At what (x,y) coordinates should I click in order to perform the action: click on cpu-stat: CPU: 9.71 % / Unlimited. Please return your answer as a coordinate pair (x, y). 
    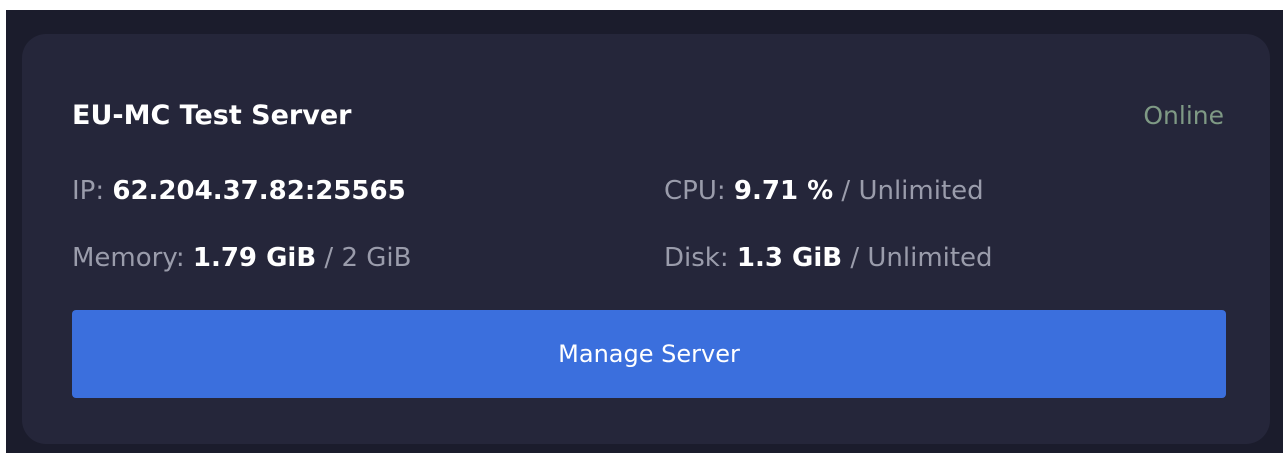
    Looking at the image, I should click on (824, 191).